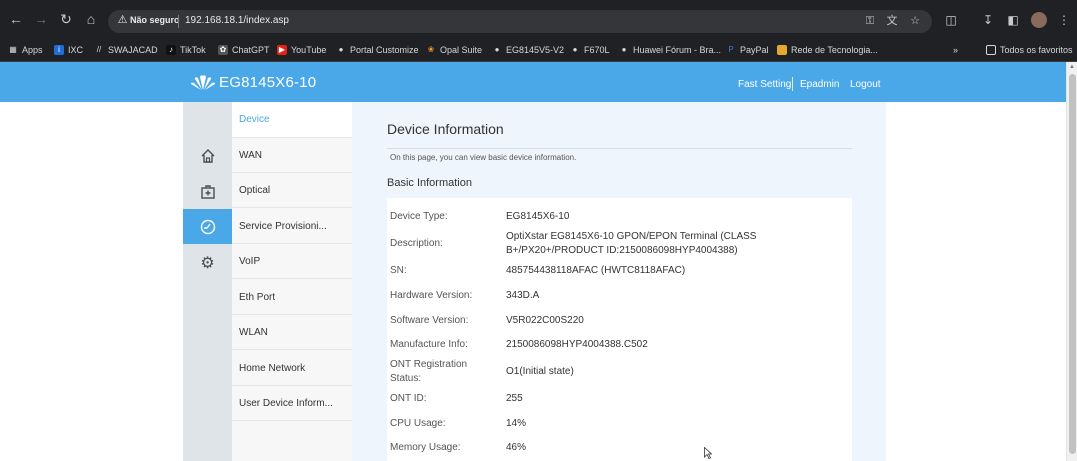  I want to click on bookmark-label: F670L, so click(597, 50).